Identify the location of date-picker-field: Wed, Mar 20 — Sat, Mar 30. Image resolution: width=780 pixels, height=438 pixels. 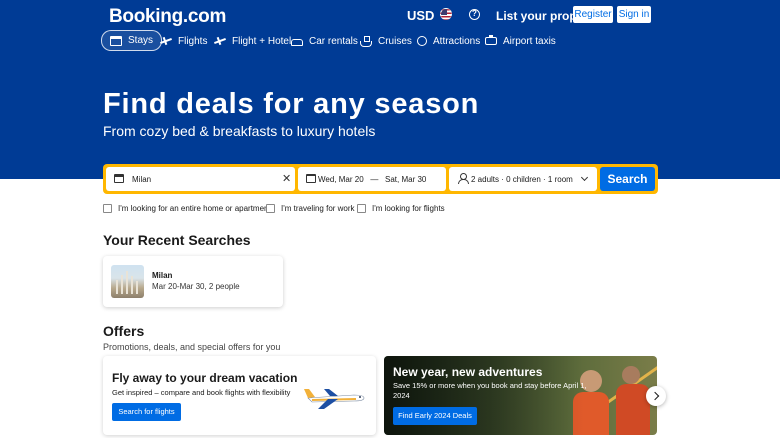
(372, 179).